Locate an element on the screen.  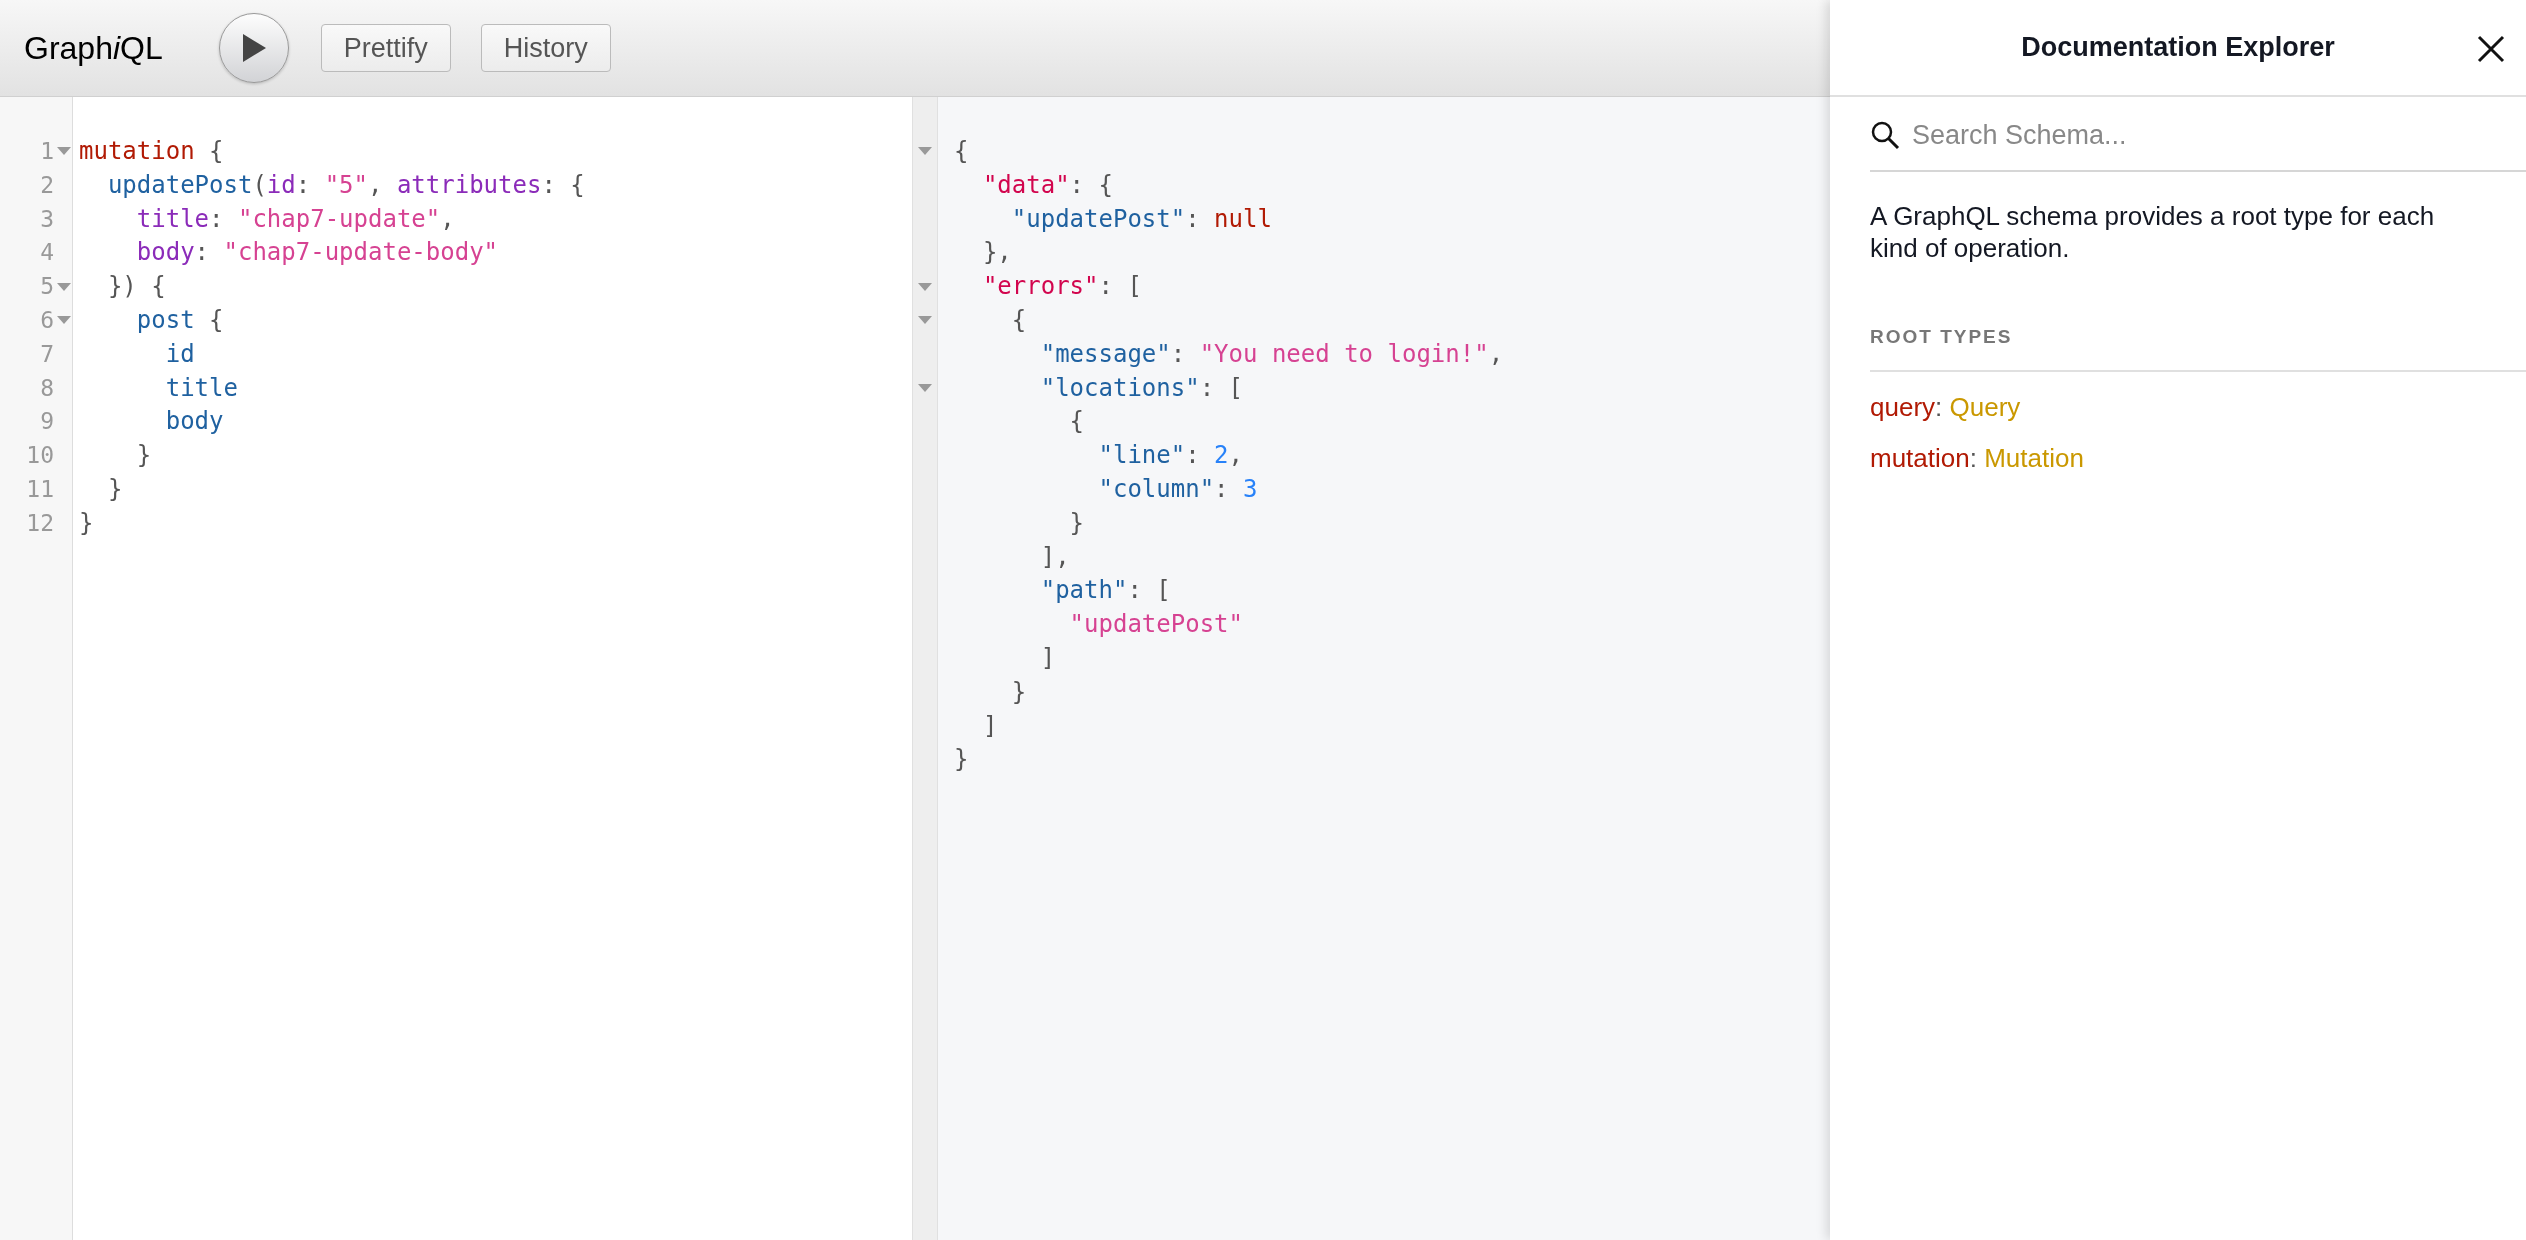
line-number: 12 is located at coordinates (40, 523).